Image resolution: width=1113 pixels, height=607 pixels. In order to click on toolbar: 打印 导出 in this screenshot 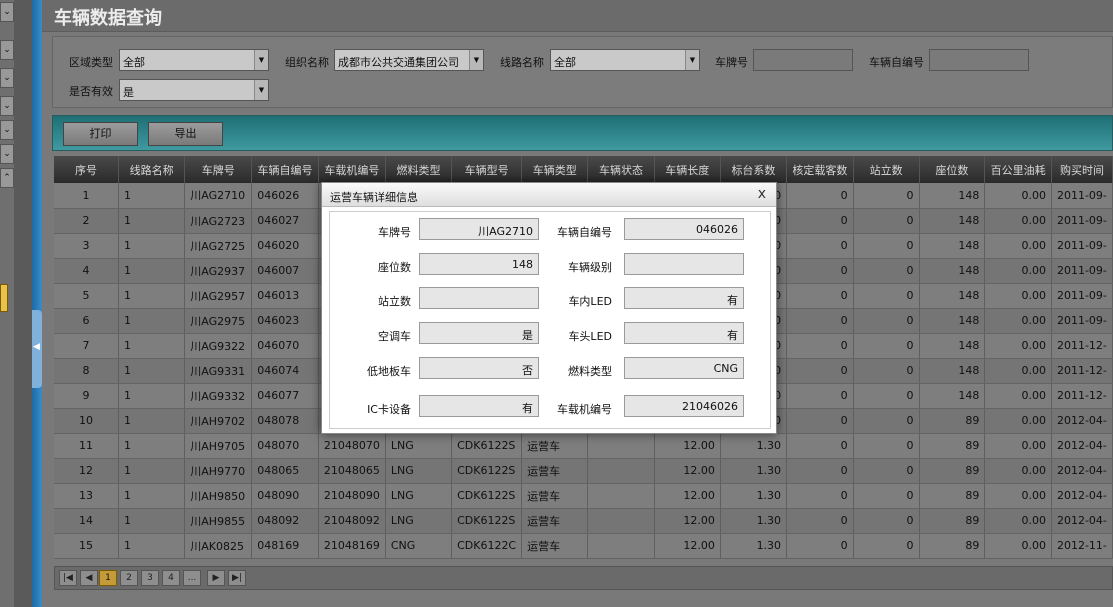, I will do `click(582, 133)`.